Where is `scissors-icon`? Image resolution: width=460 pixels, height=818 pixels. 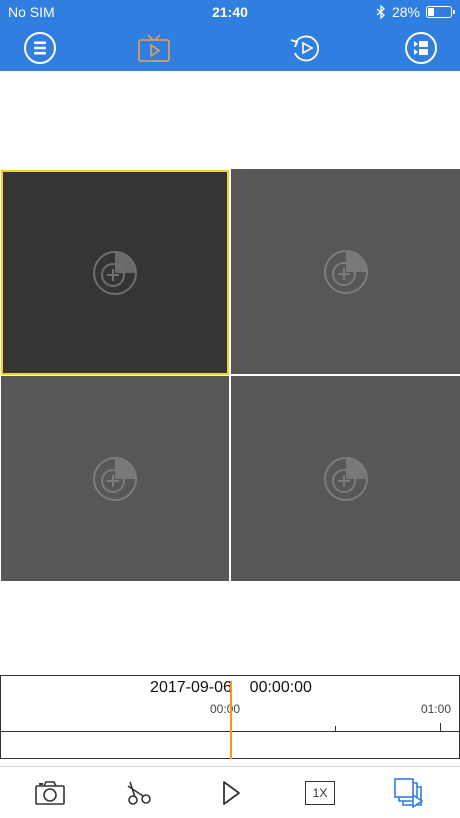 scissors-icon is located at coordinates (139, 793).